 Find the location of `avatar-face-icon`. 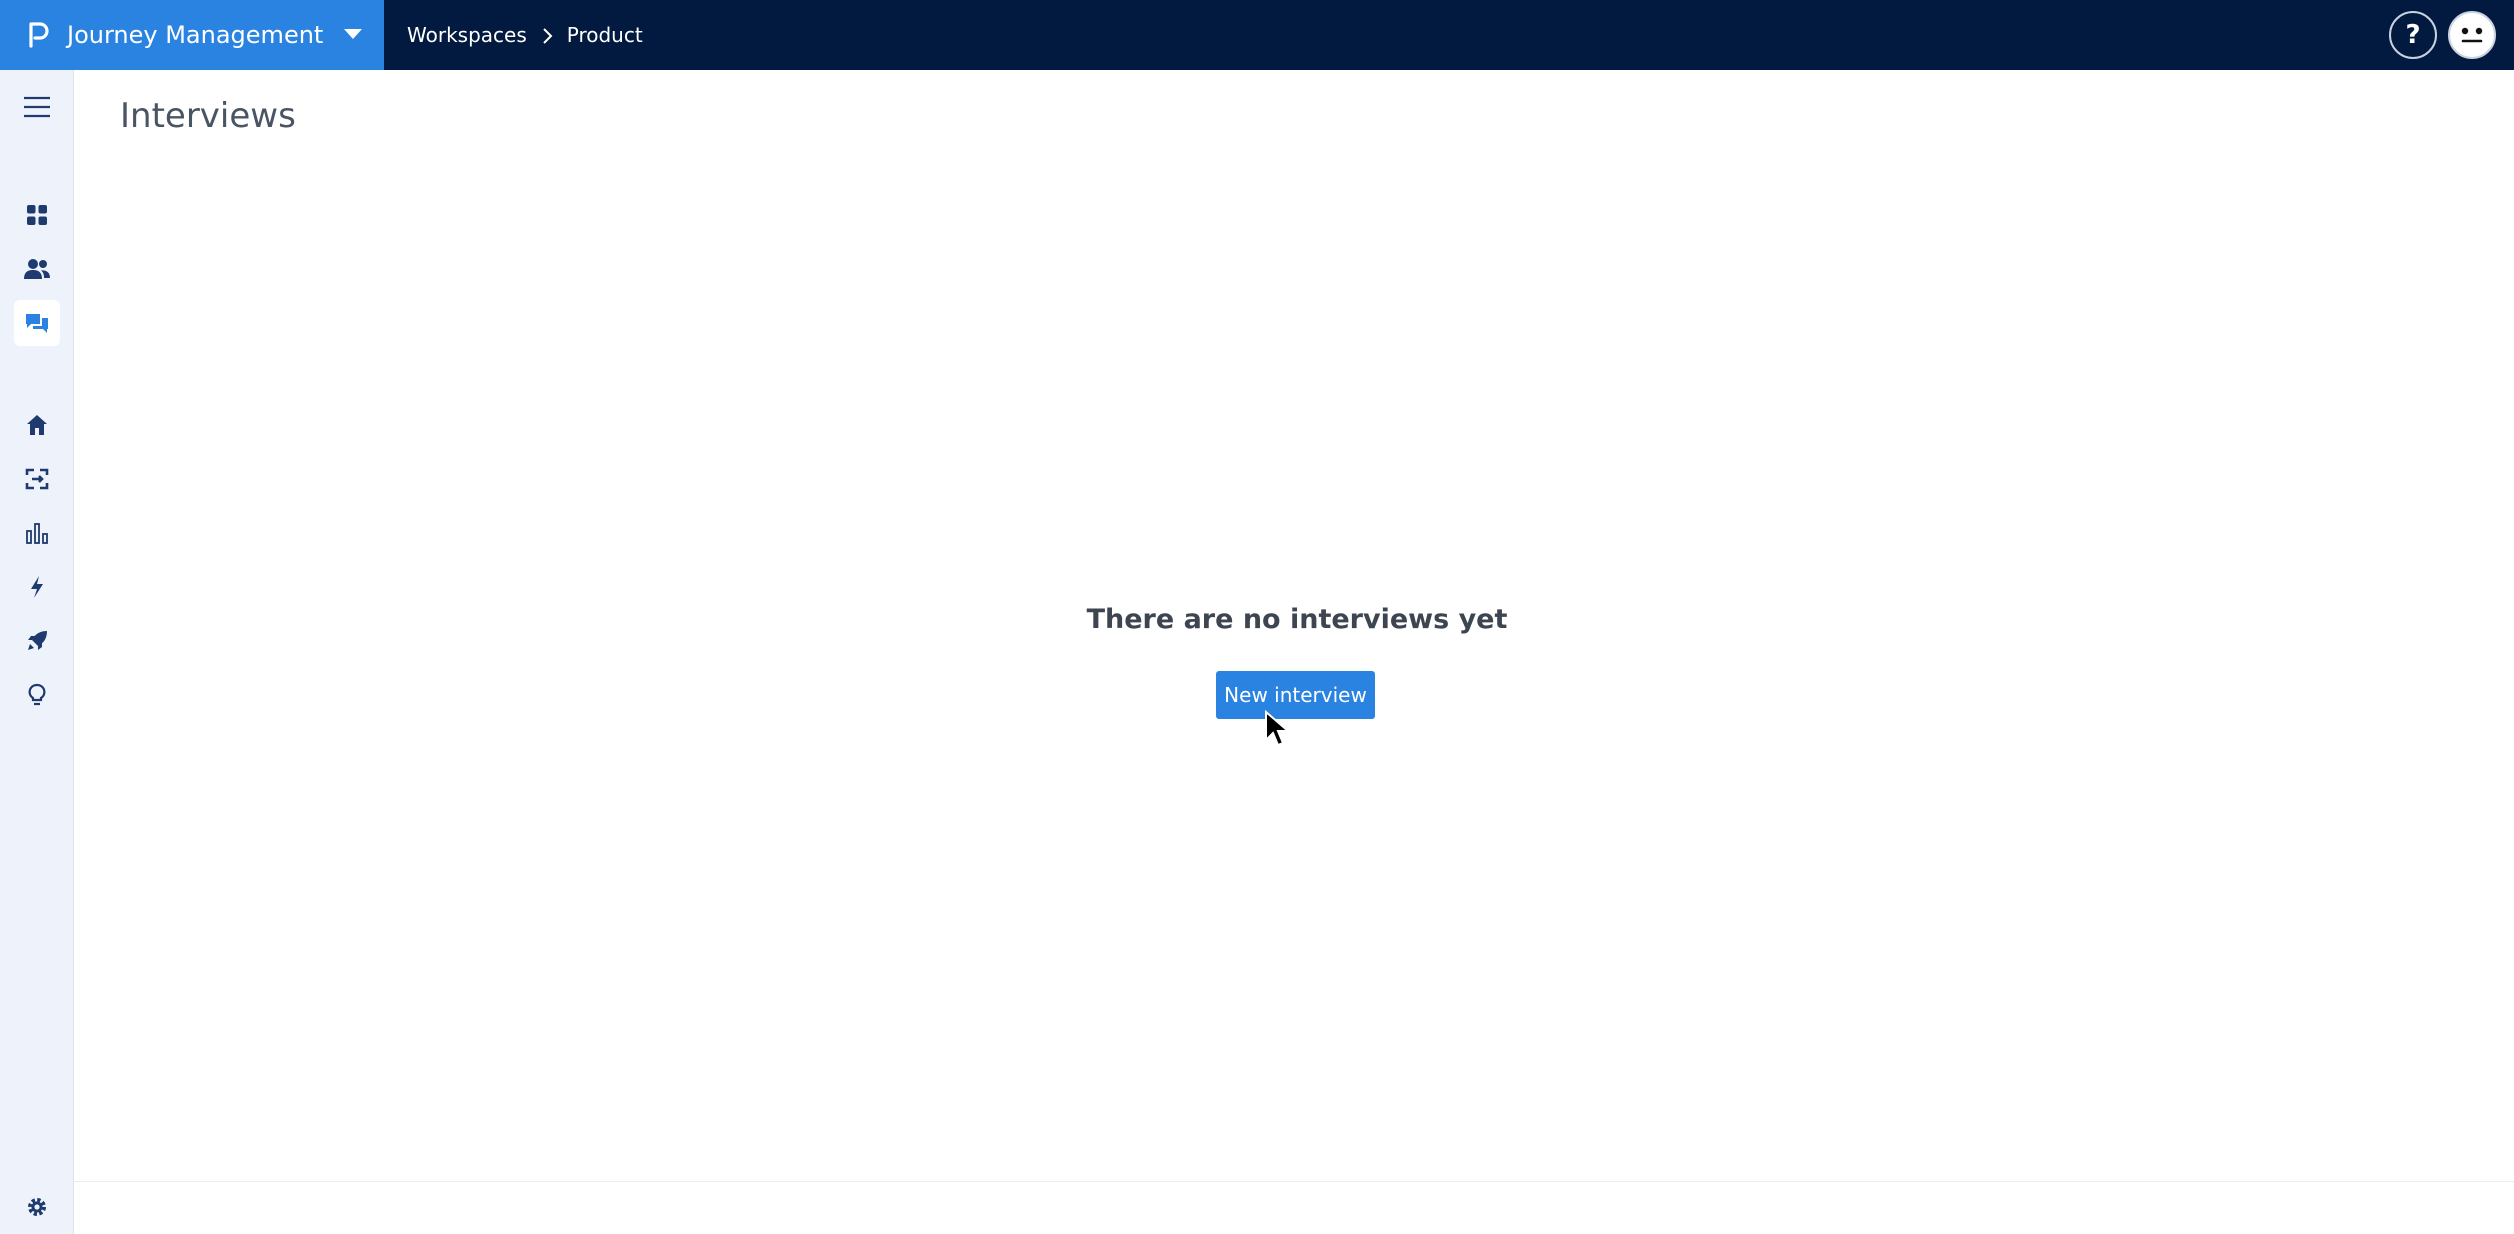

avatar-face-icon is located at coordinates (2472, 35).